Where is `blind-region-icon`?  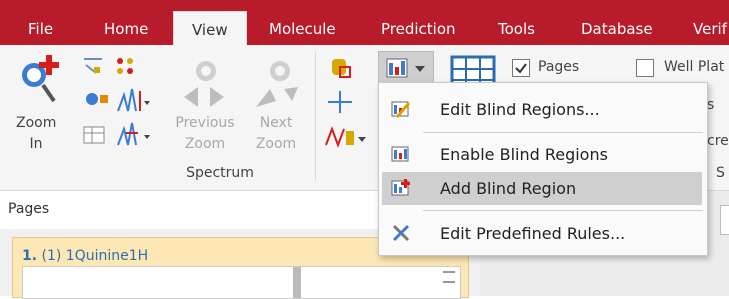
blind-region-icon is located at coordinates (405, 68).